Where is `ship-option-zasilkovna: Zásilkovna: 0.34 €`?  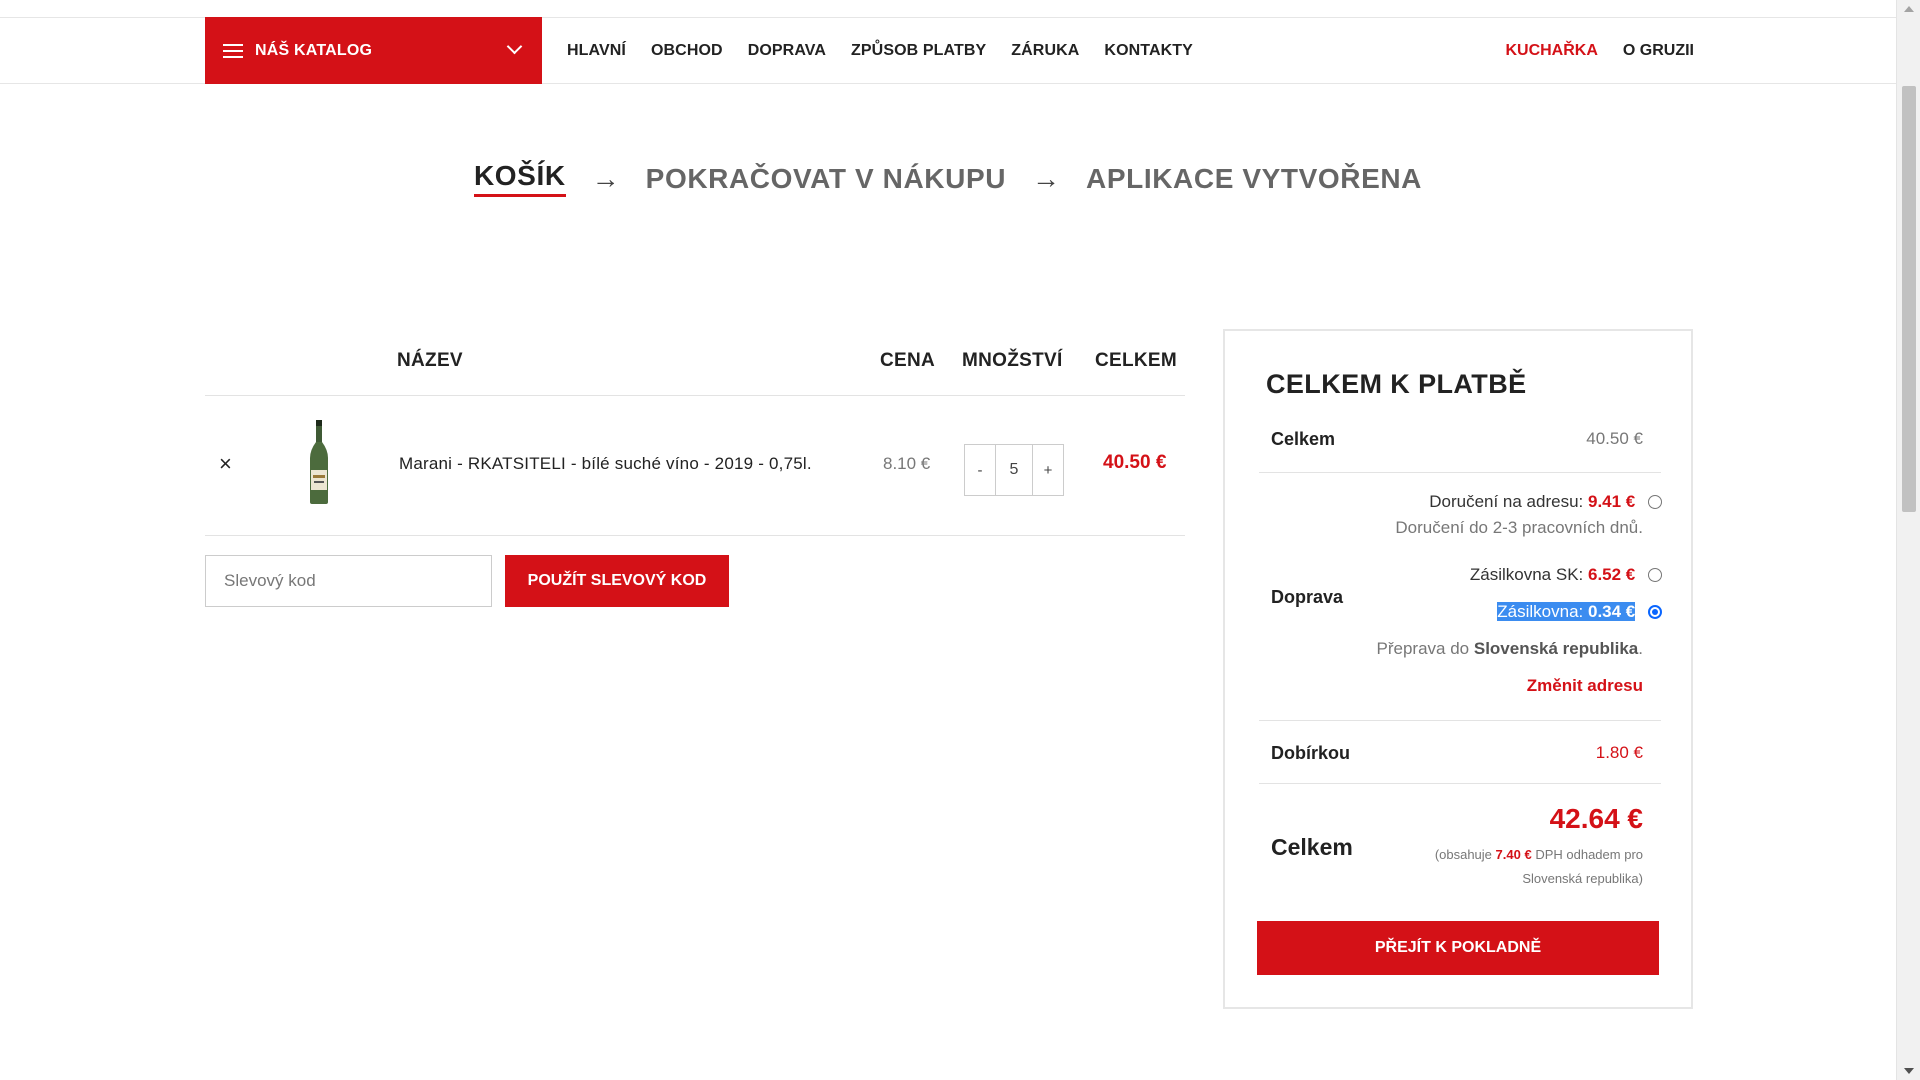
ship-option-zasilkovna: Zásilkovna: 0.34 € is located at coordinates (1579, 612).